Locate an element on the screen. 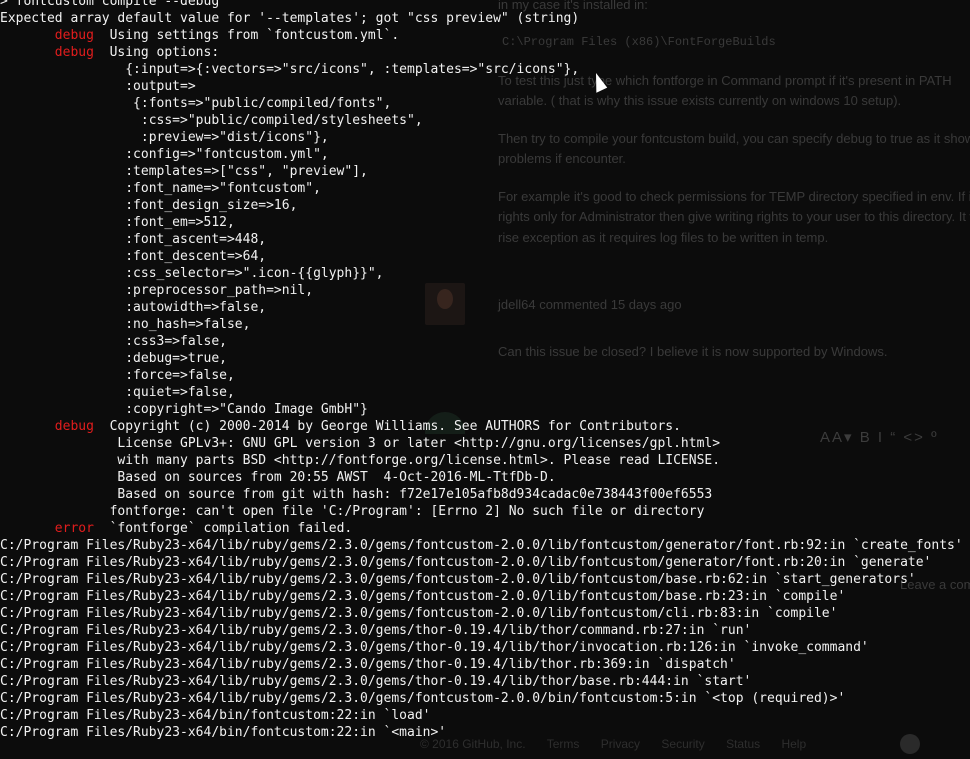 The width and height of the screenshot is (970, 759). console-line: > fontcustom compile --debug is located at coordinates (485, 5).